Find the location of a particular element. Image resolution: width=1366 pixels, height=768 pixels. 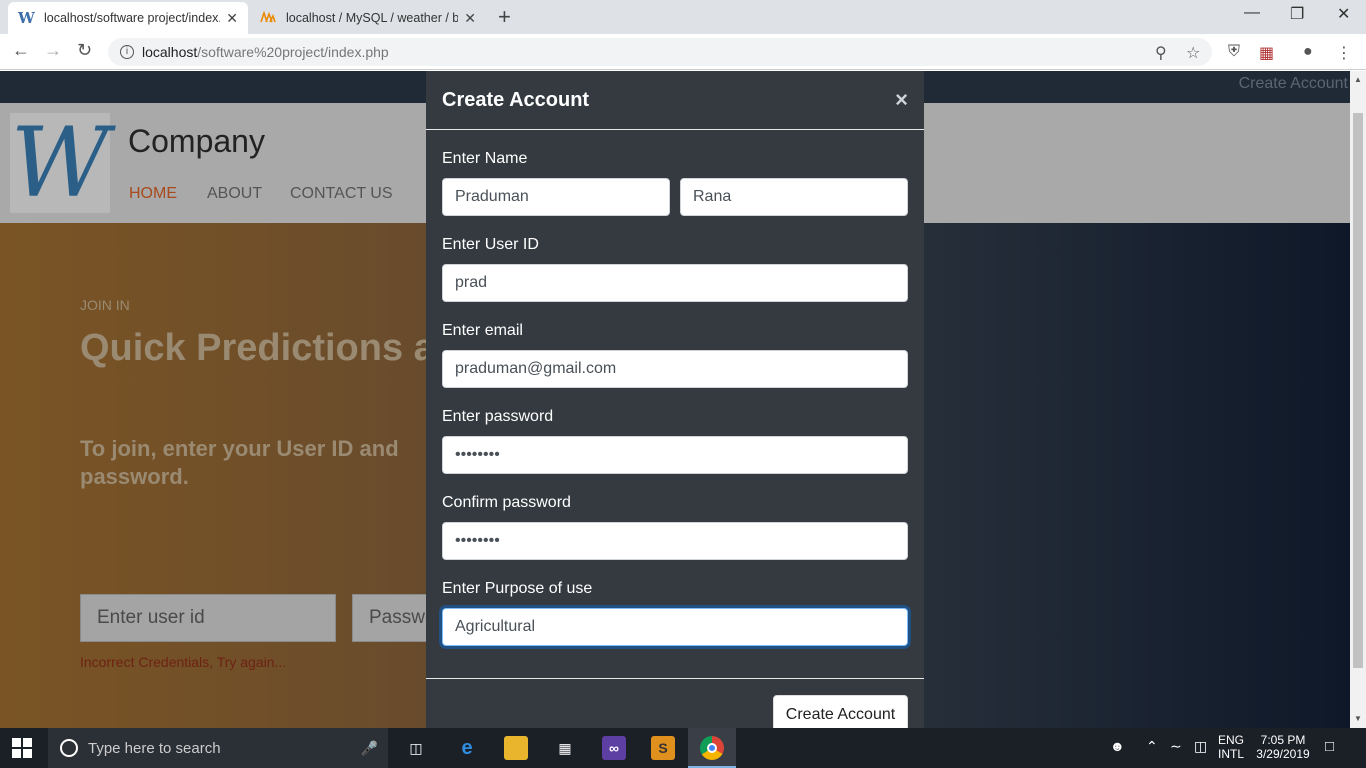

confirm-password-input: •••••••• is located at coordinates (675, 541).